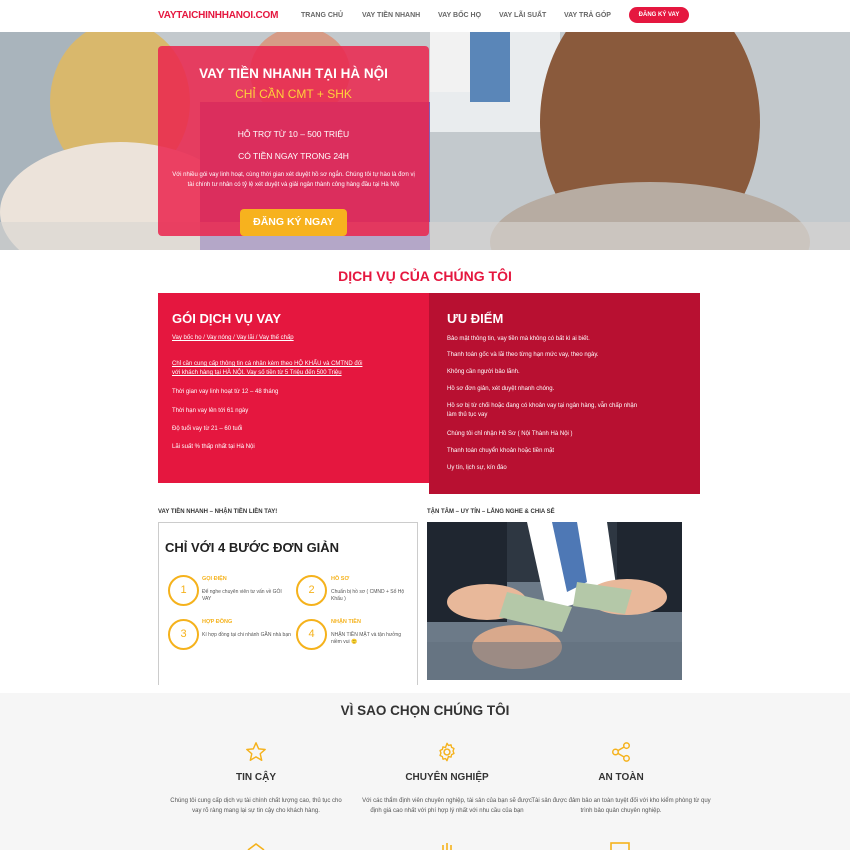 The image size is (850, 850). What do you see at coordinates (501, 389) in the screenshot?
I see `advantage-item: Hồ sơ đơn giản, xét duyệt nhanh chóng.` at bounding box center [501, 389].